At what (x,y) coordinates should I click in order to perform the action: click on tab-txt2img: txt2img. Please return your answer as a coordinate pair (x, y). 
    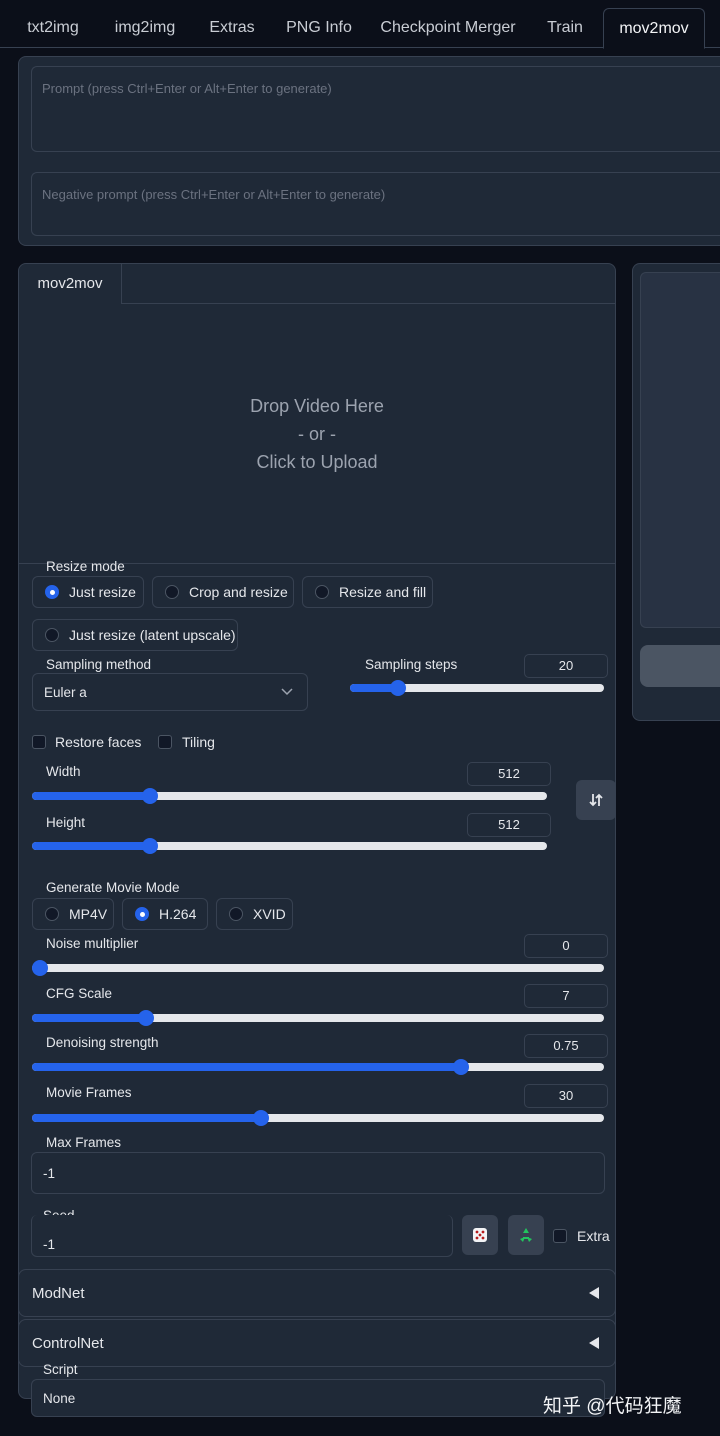
    Looking at the image, I should click on (53, 28).